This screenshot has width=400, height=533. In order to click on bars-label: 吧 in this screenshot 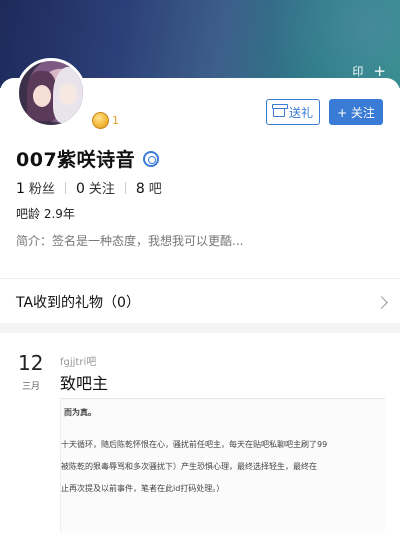, I will do `click(155, 189)`.